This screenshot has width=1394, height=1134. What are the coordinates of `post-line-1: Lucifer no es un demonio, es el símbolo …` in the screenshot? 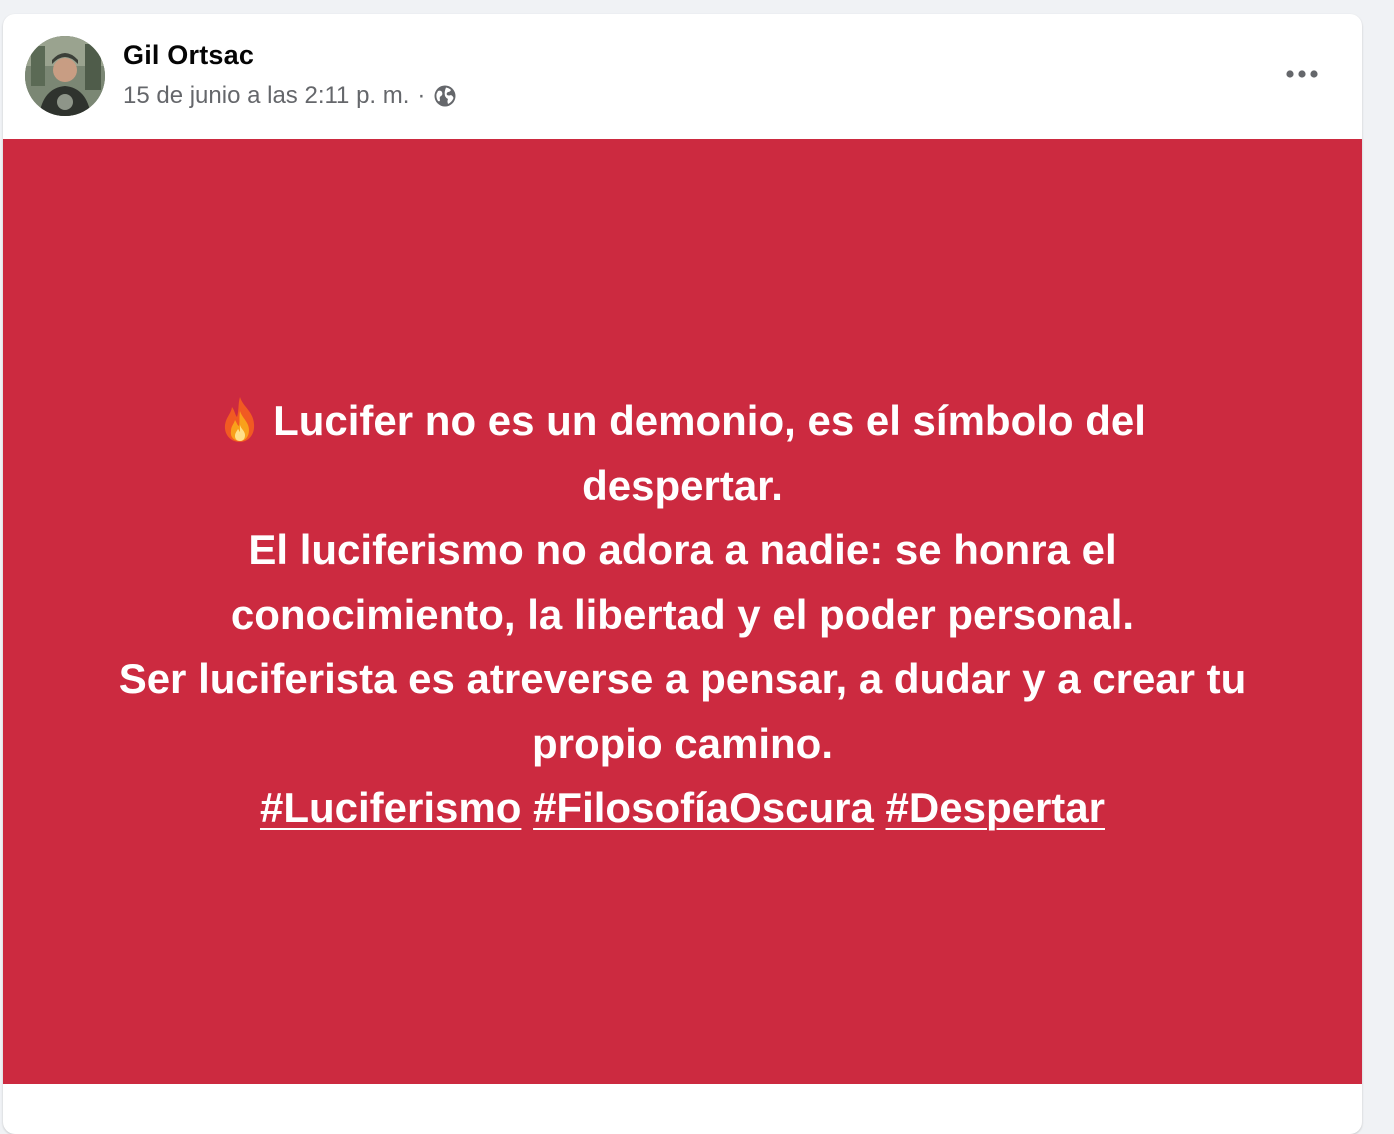 It's located at (709, 420).